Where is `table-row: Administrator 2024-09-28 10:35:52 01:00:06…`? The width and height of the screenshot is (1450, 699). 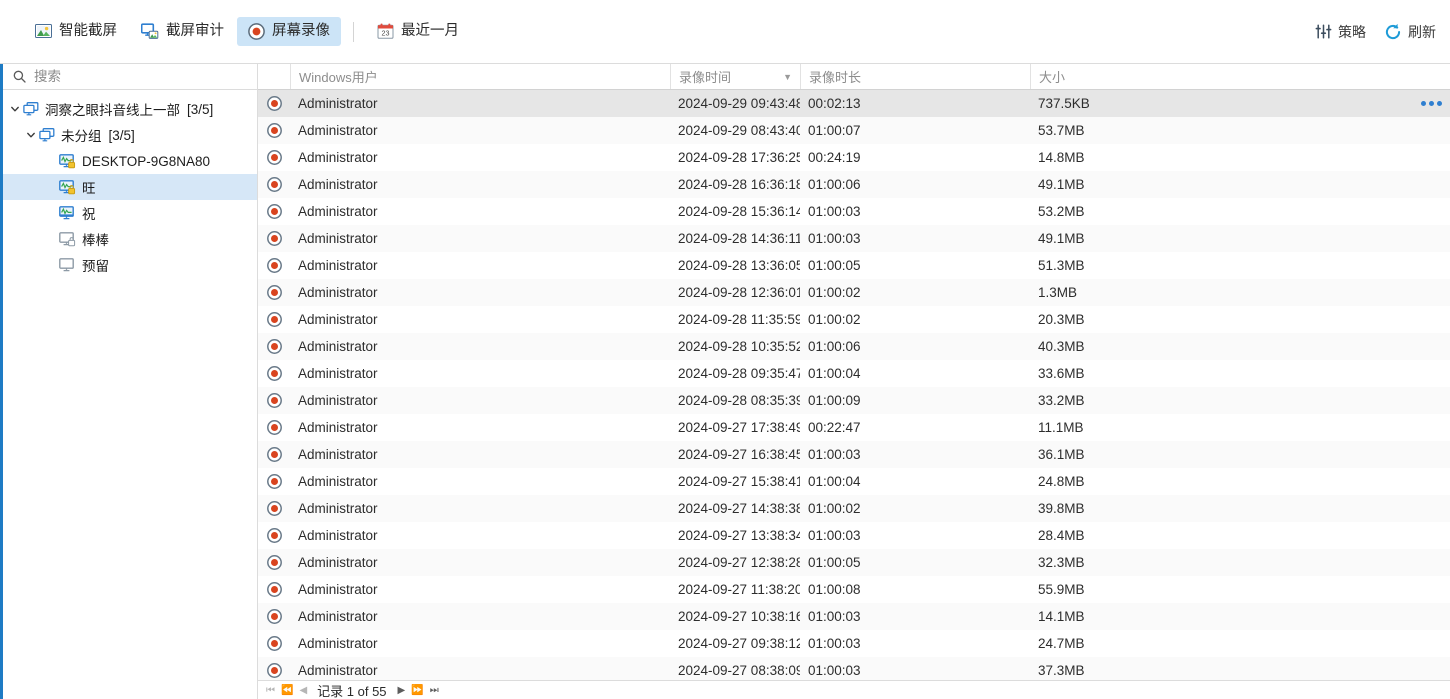
table-row: Administrator 2024-09-28 10:35:52 01:00:06… is located at coordinates (854, 346).